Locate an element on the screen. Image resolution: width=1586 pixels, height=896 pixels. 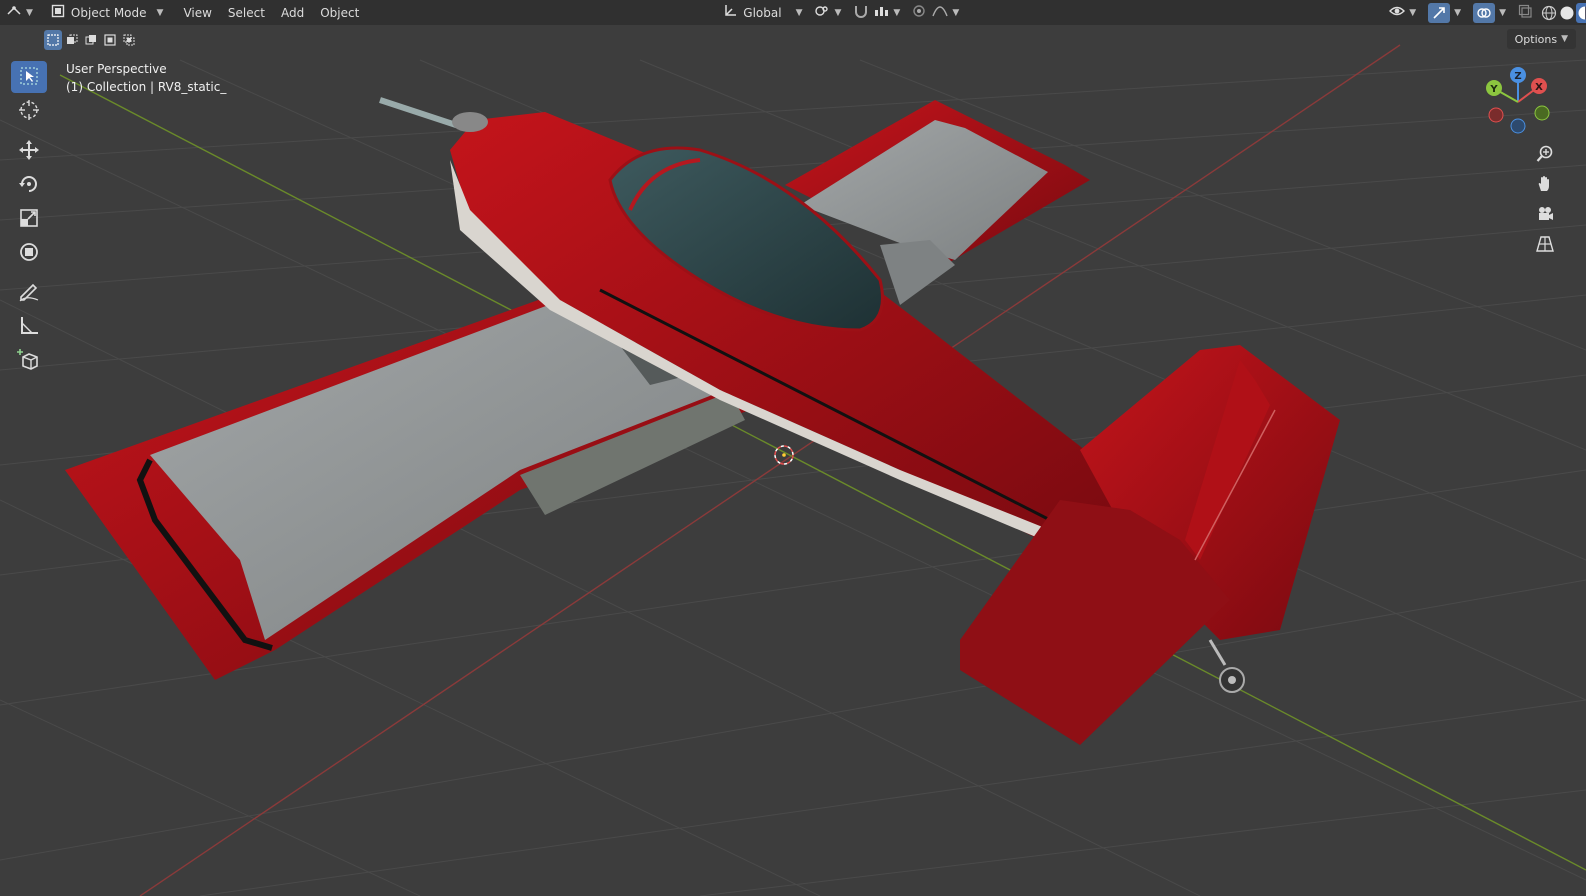
rotate-icon is located at coordinates (29, 185).